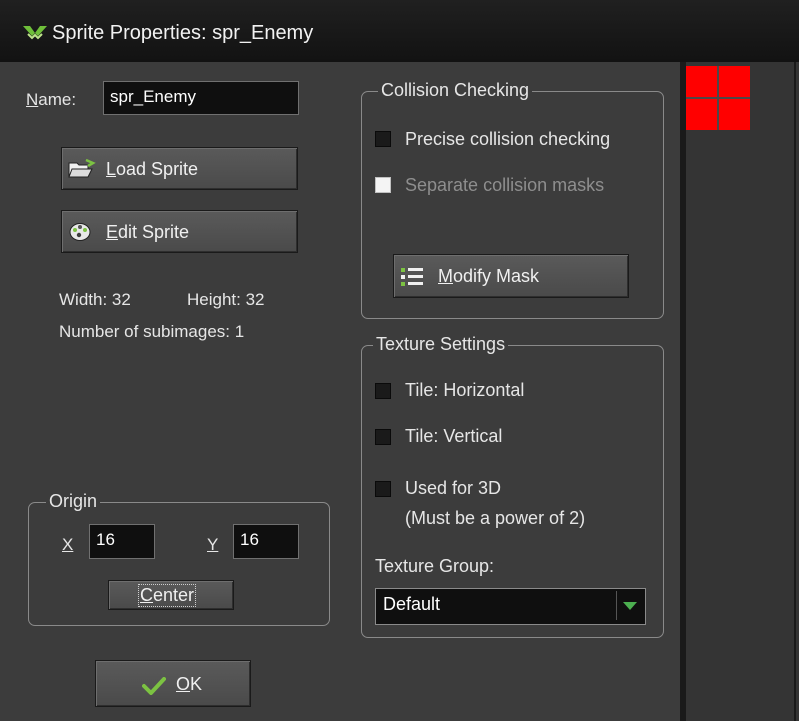 The width and height of the screenshot is (799, 721). What do you see at coordinates (454, 436) in the screenshot?
I see `tile-vertical-label: Tile: Vertical` at bounding box center [454, 436].